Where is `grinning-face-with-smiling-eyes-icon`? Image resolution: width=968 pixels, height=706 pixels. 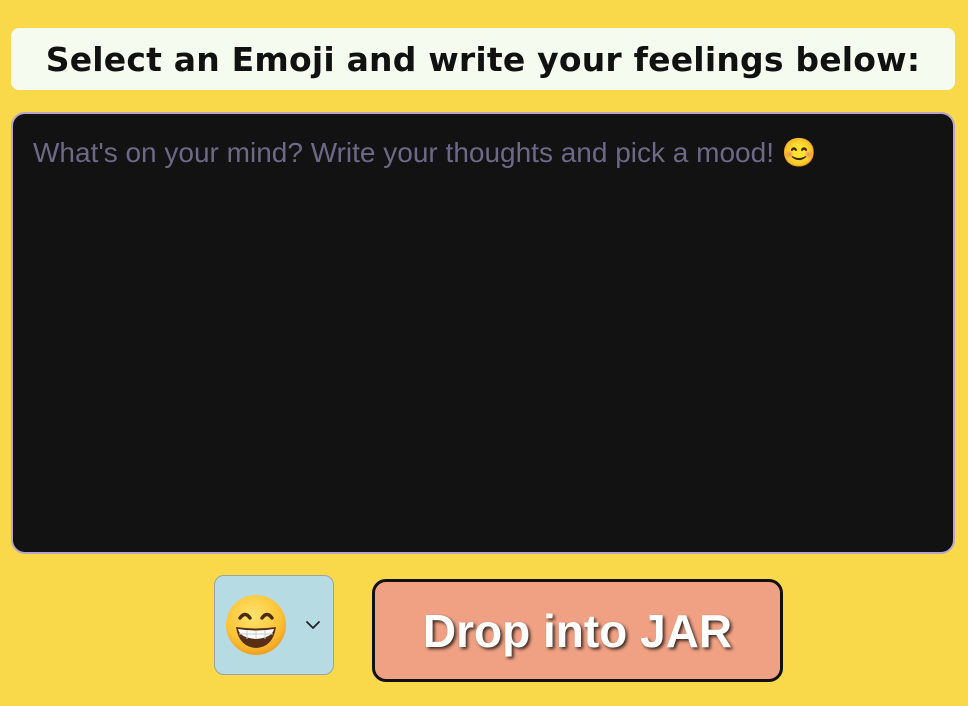 grinning-face-with-smiling-eyes-icon is located at coordinates (256, 625).